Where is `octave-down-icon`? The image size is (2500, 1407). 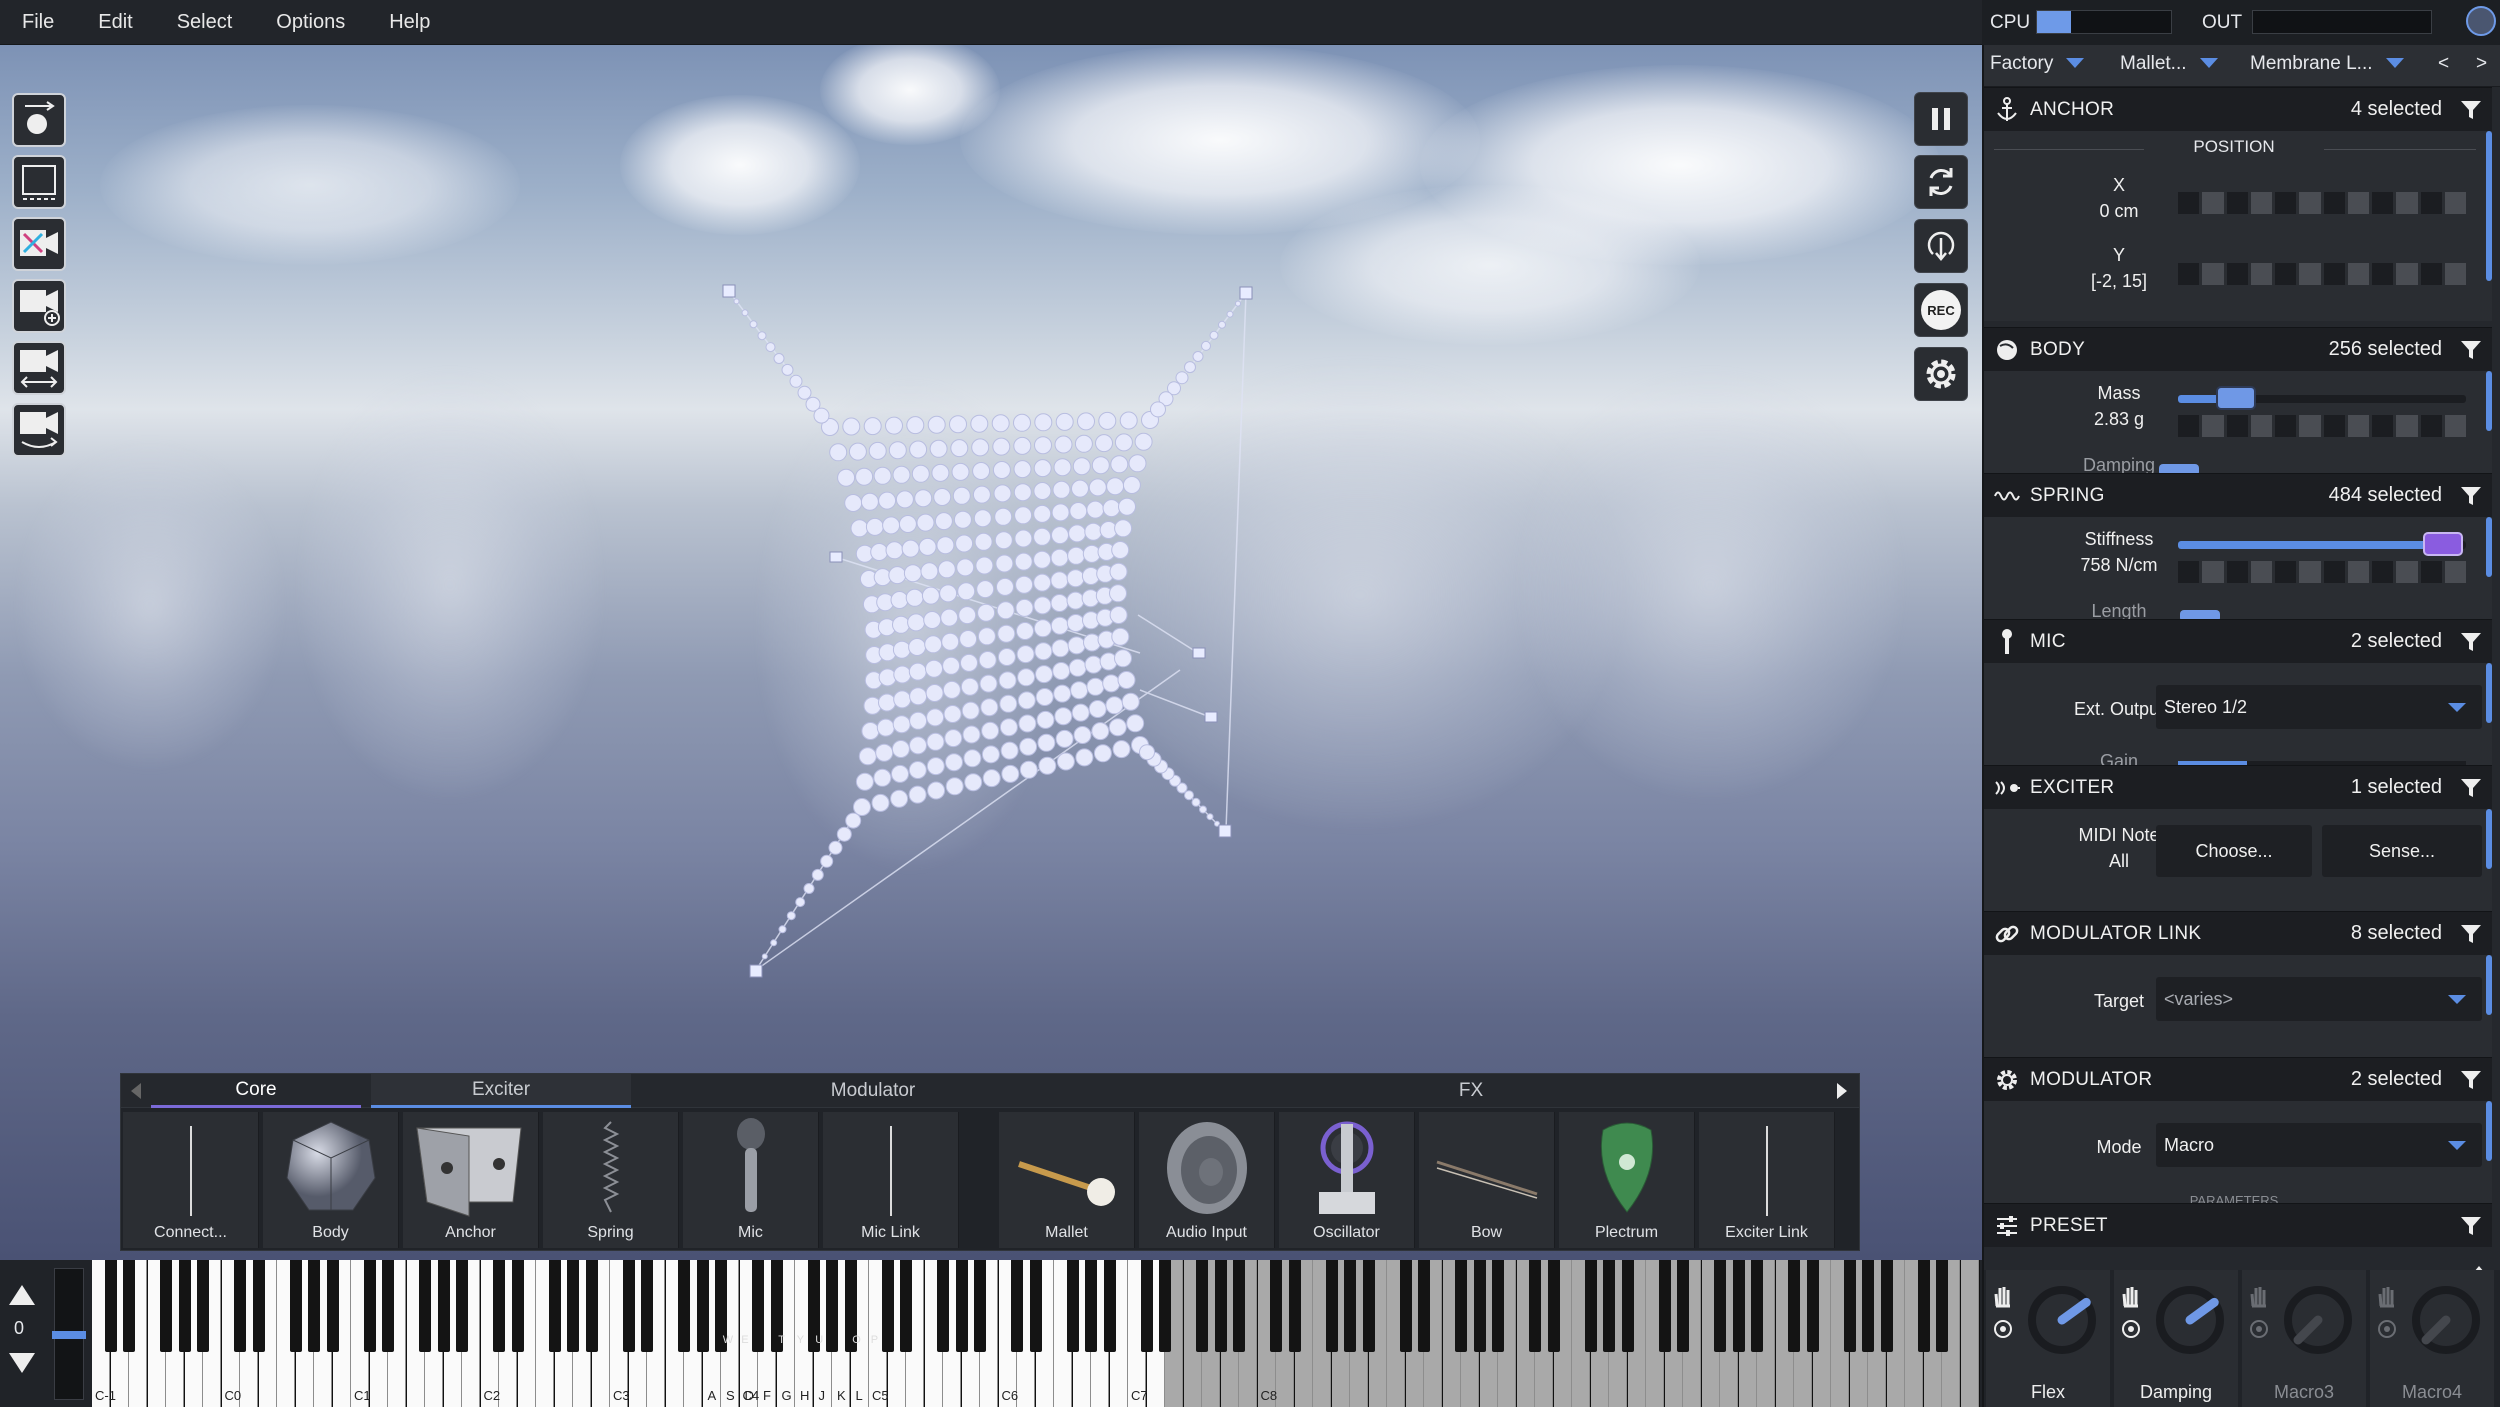 octave-down-icon is located at coordinates (22, 1363).